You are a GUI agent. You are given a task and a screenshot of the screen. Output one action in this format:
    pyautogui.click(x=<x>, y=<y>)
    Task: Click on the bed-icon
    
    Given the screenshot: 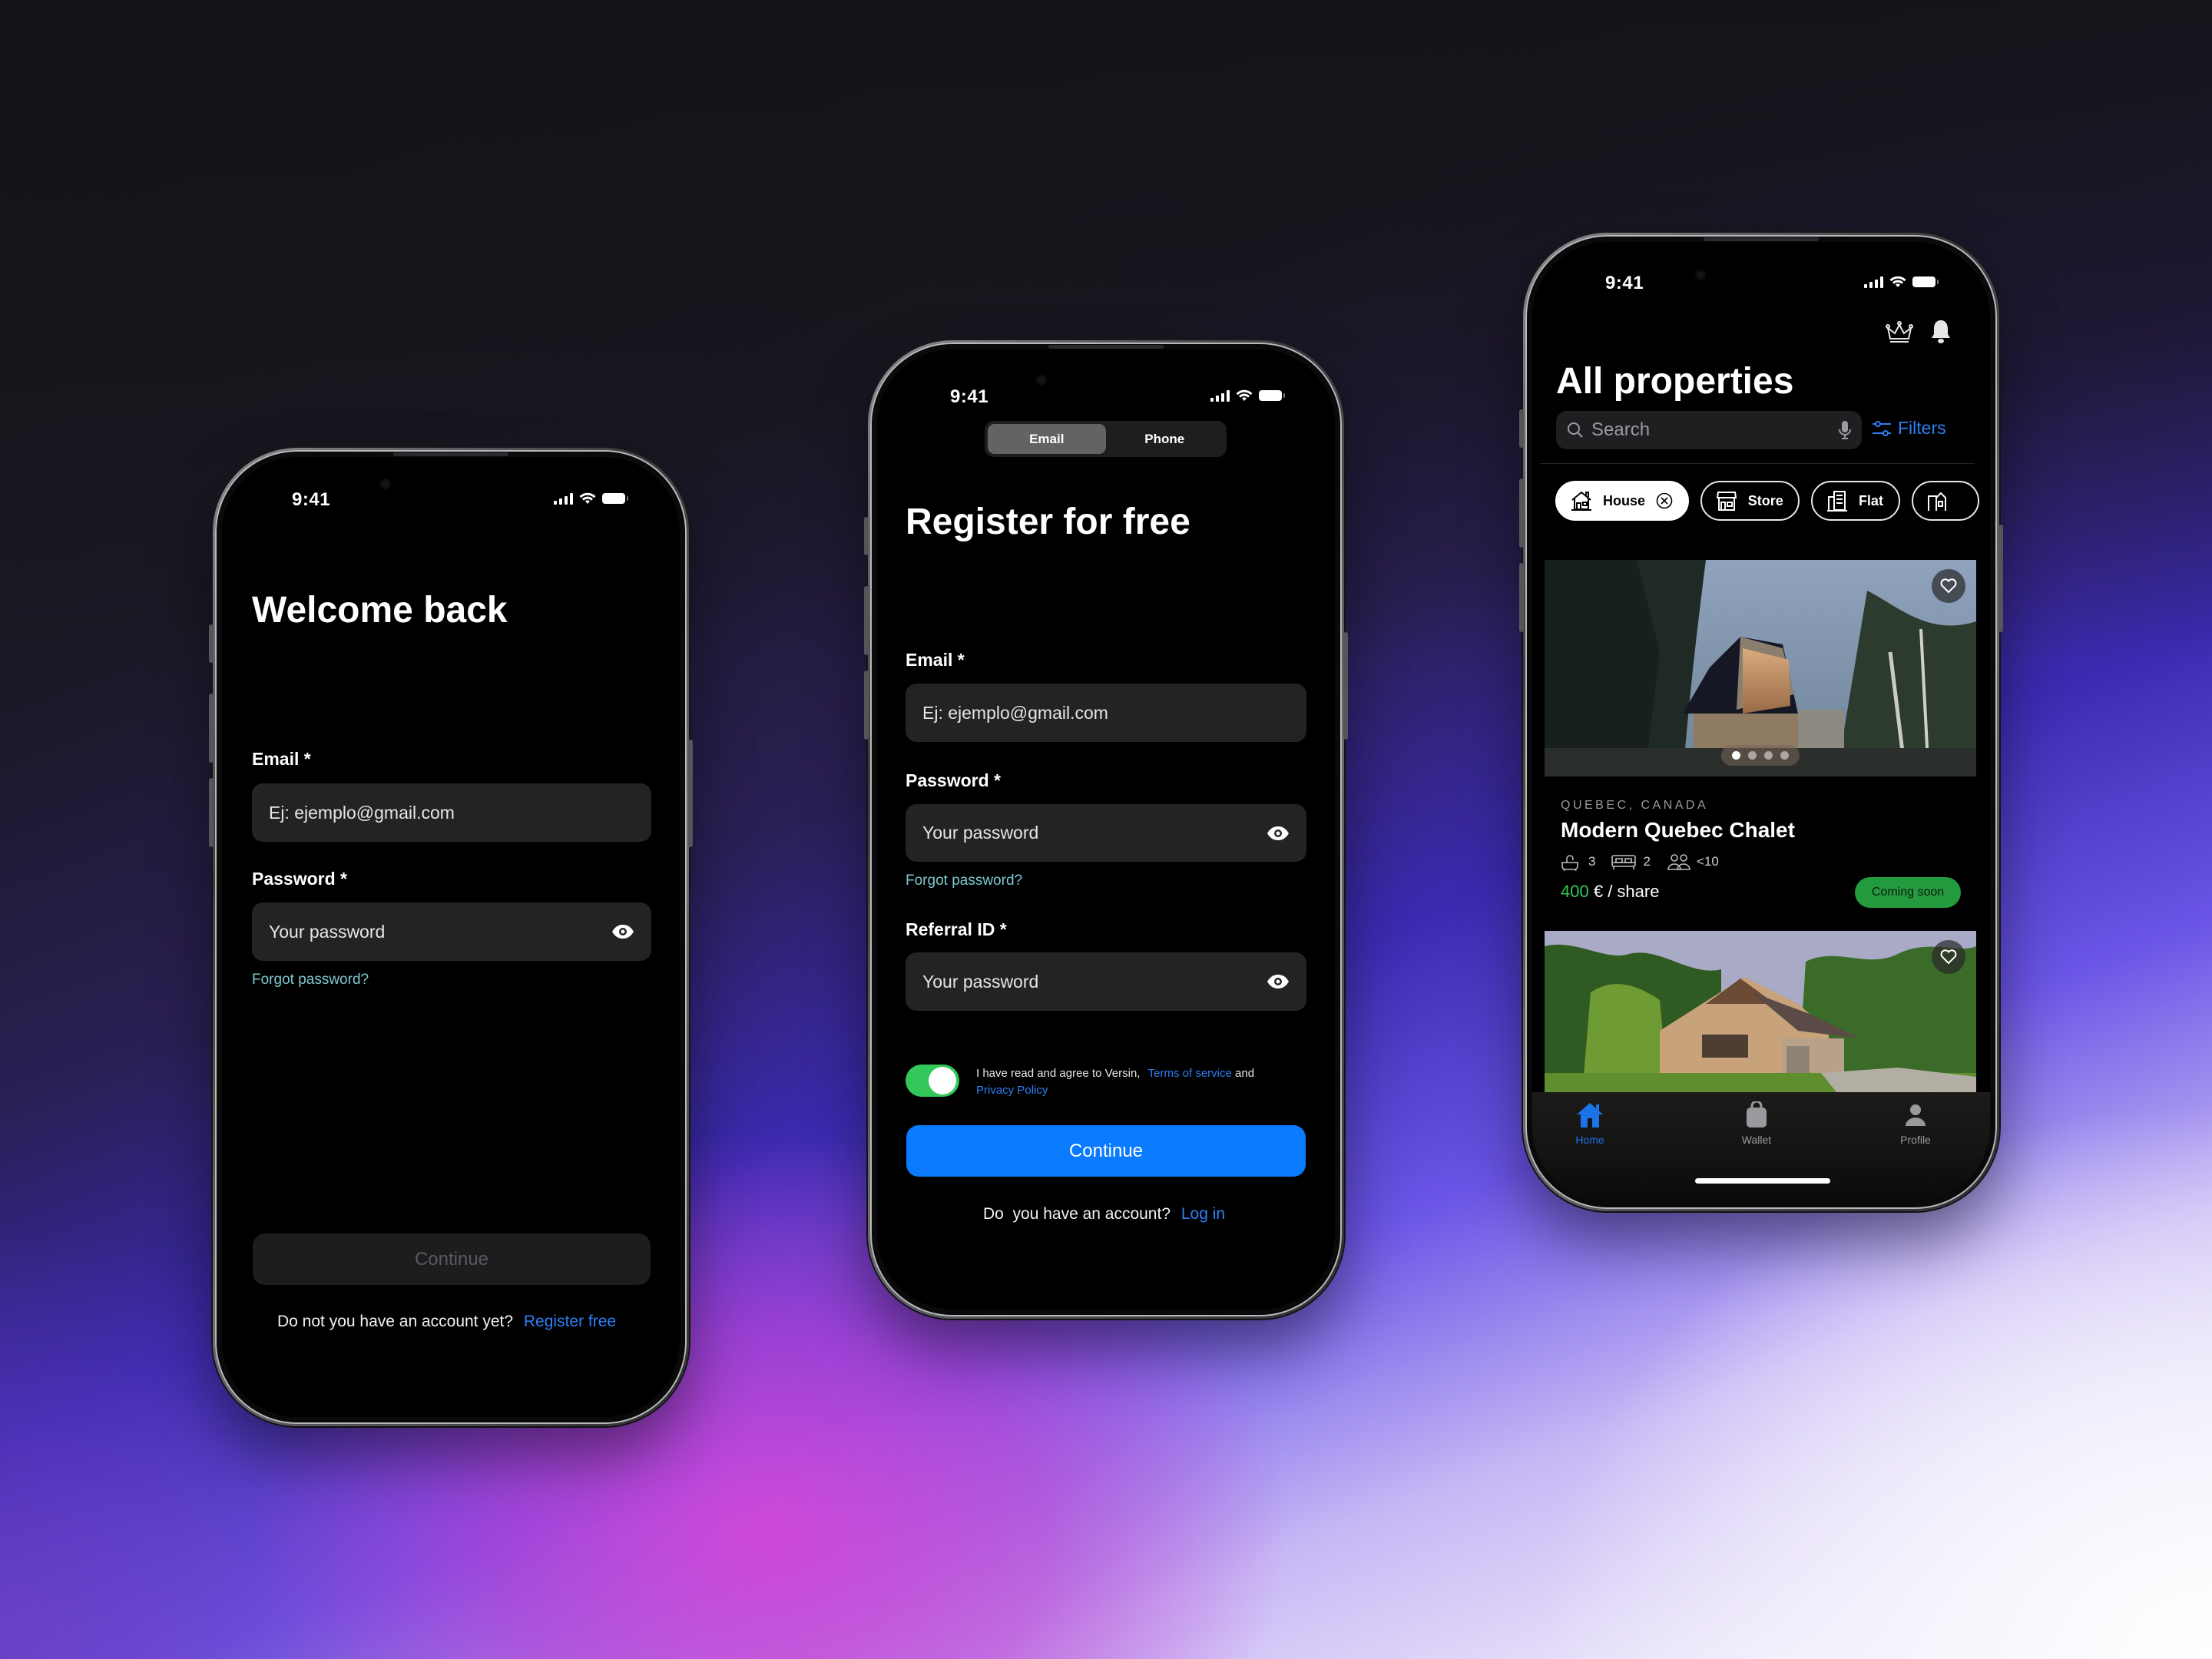 What is the action you would take?
    pyautogui.click(x=1624, y=862)
    